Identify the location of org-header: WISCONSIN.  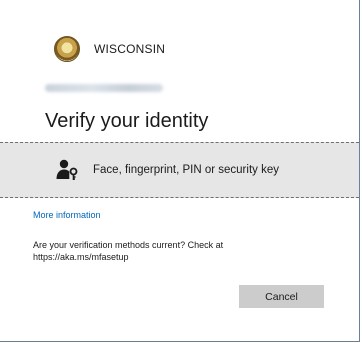
(109, 49).